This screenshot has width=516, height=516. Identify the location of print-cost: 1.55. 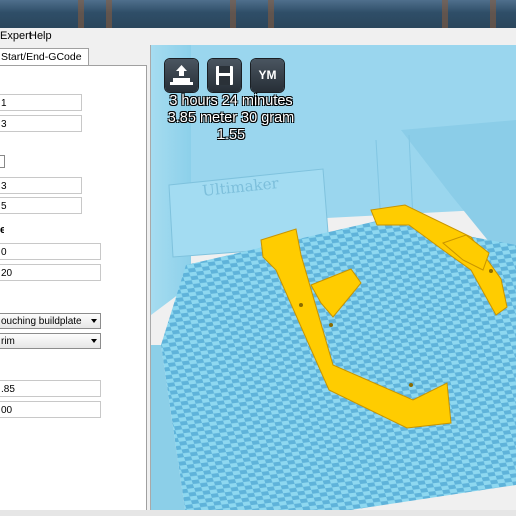
(231, 135).